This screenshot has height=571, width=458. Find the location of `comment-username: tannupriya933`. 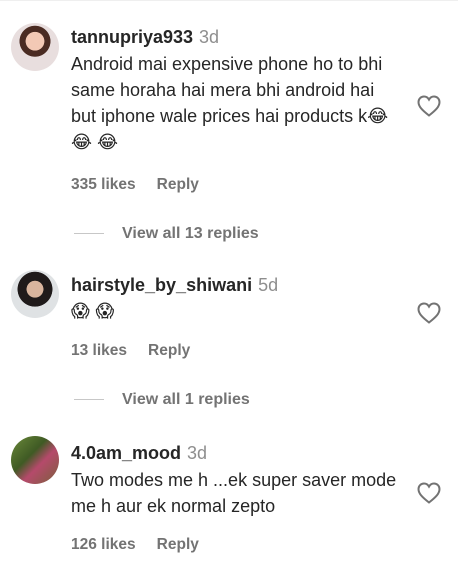

comment-username: tannupriya933 is located at coordinates (132, 37).